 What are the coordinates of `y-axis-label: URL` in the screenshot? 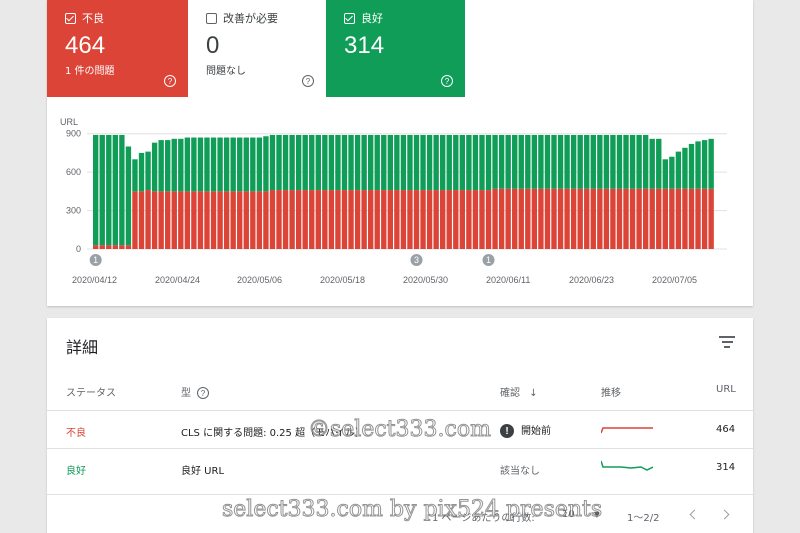 It's located at (69, 122).